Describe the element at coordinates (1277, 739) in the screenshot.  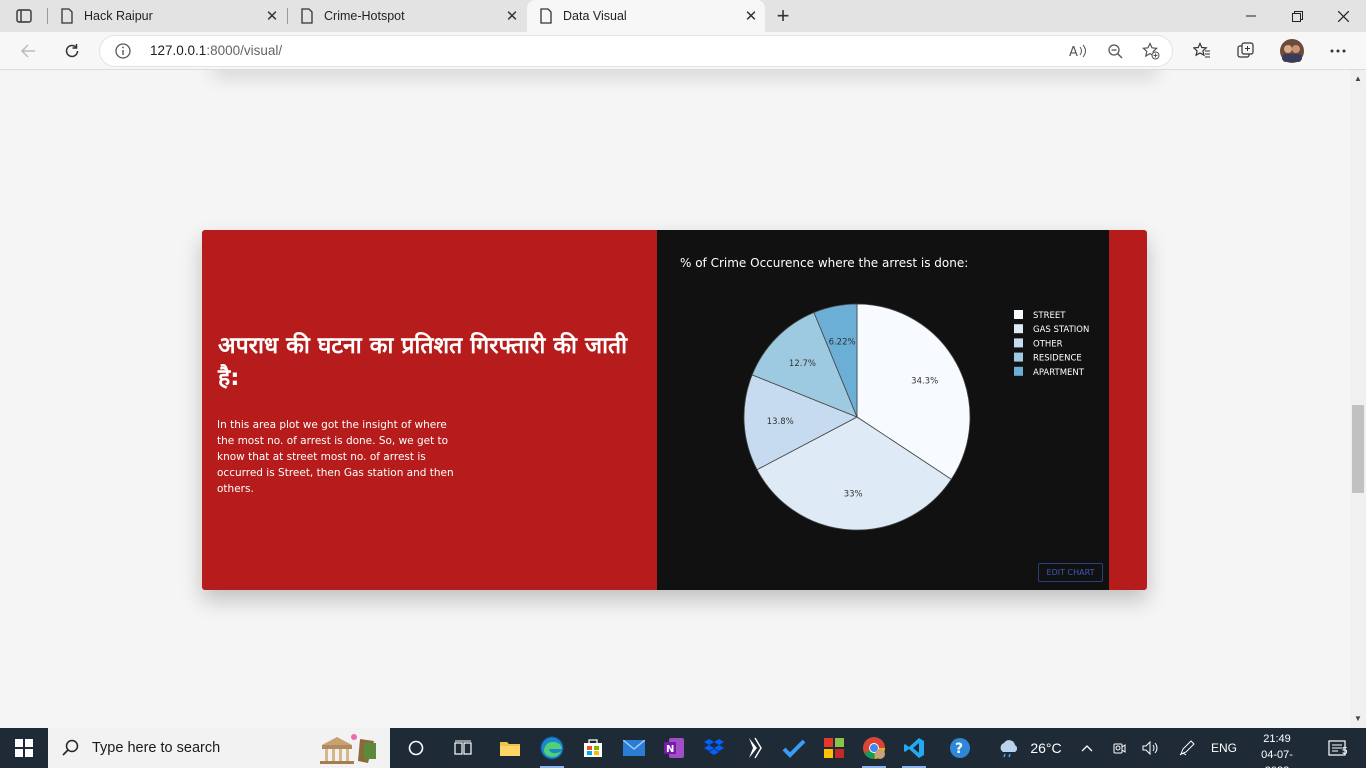
I see `clock-time: 21:49` at that location.